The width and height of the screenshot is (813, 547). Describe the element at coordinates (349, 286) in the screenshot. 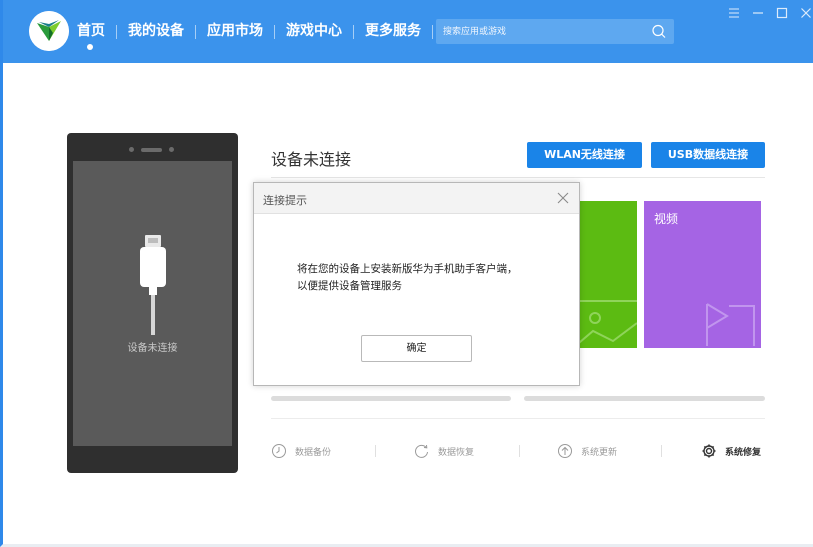

I see `dialog-message-line: 以便提供设备管理服务` at that location.